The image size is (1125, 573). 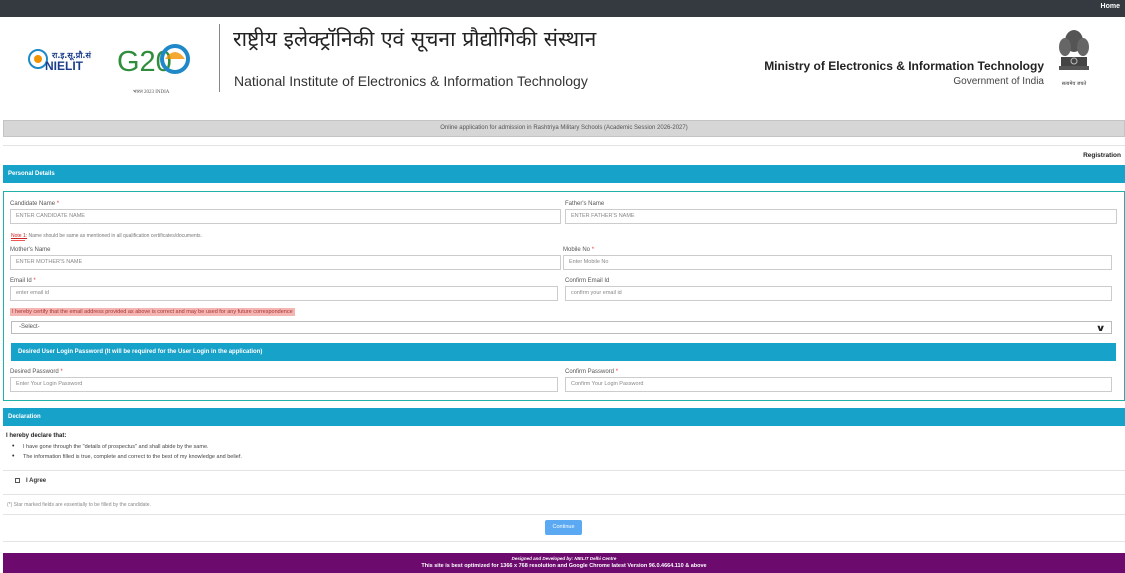 I want to click on category-select: -Select- ∨, so click(x=561, y=327).